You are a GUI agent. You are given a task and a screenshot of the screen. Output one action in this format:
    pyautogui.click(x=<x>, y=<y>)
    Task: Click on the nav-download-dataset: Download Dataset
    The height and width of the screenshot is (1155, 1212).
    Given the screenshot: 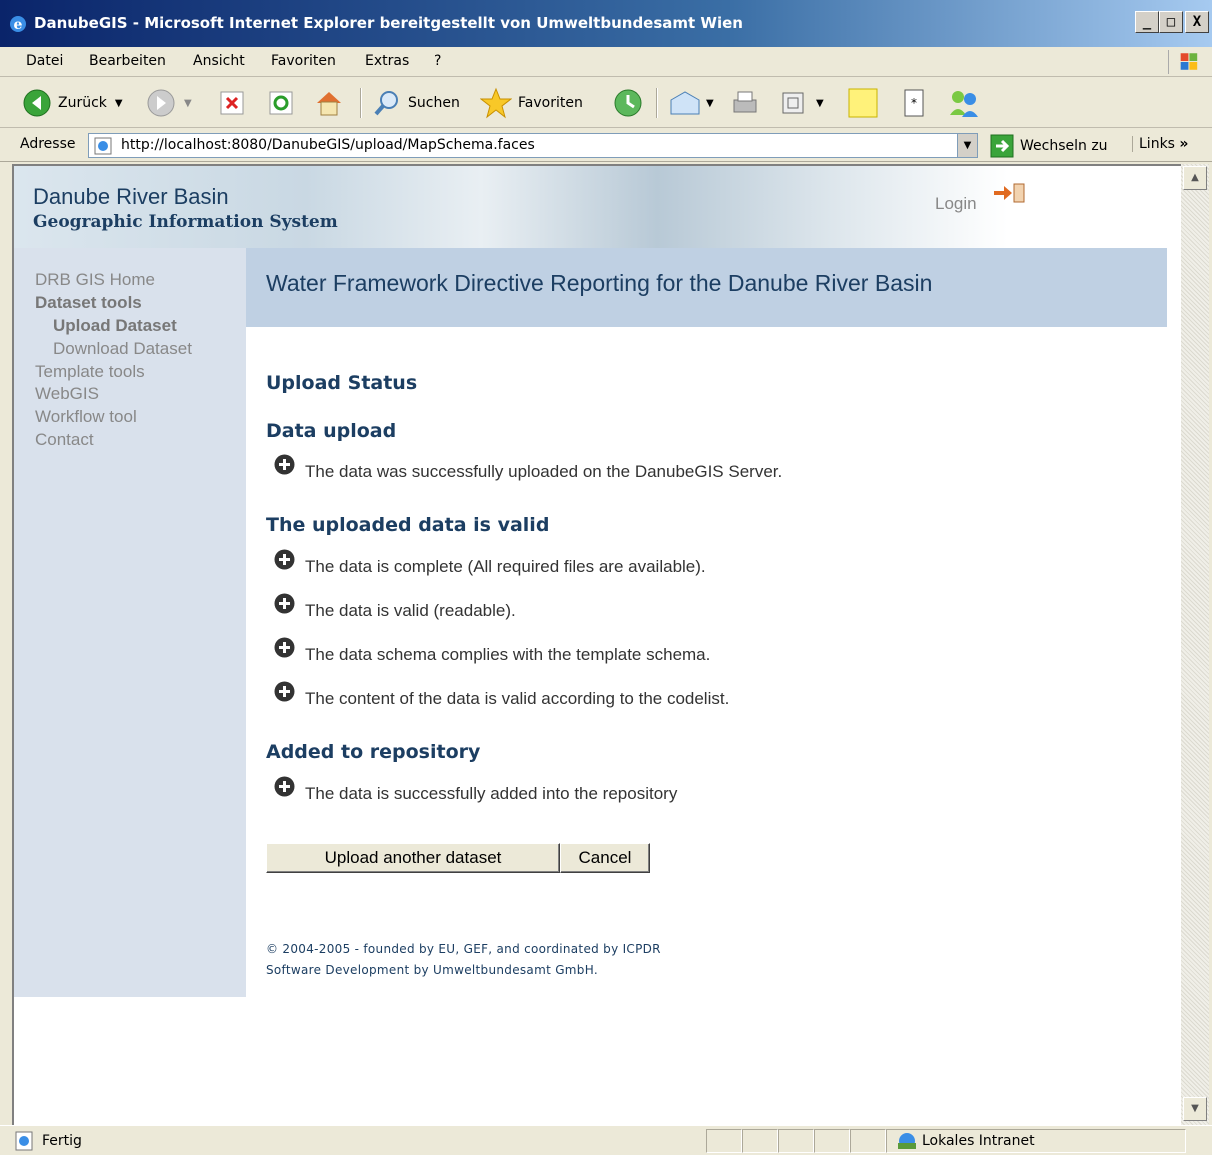 What is the action you would take?
    pyautogui.click(x=122, y=349)
    